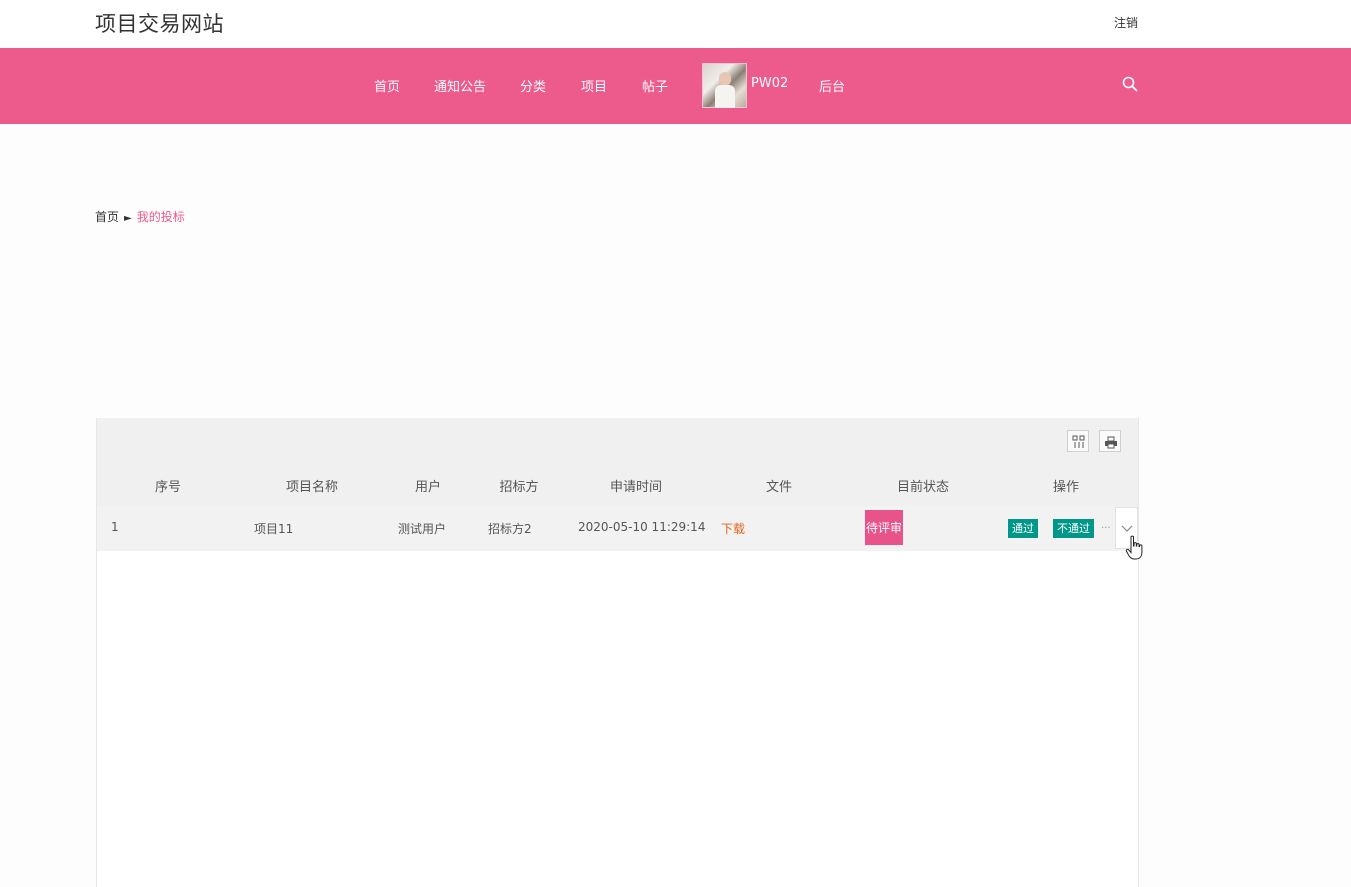 The height and width of the screenshot is (887, 1351). I want to click on column-header: 文件, so click(779, 485).